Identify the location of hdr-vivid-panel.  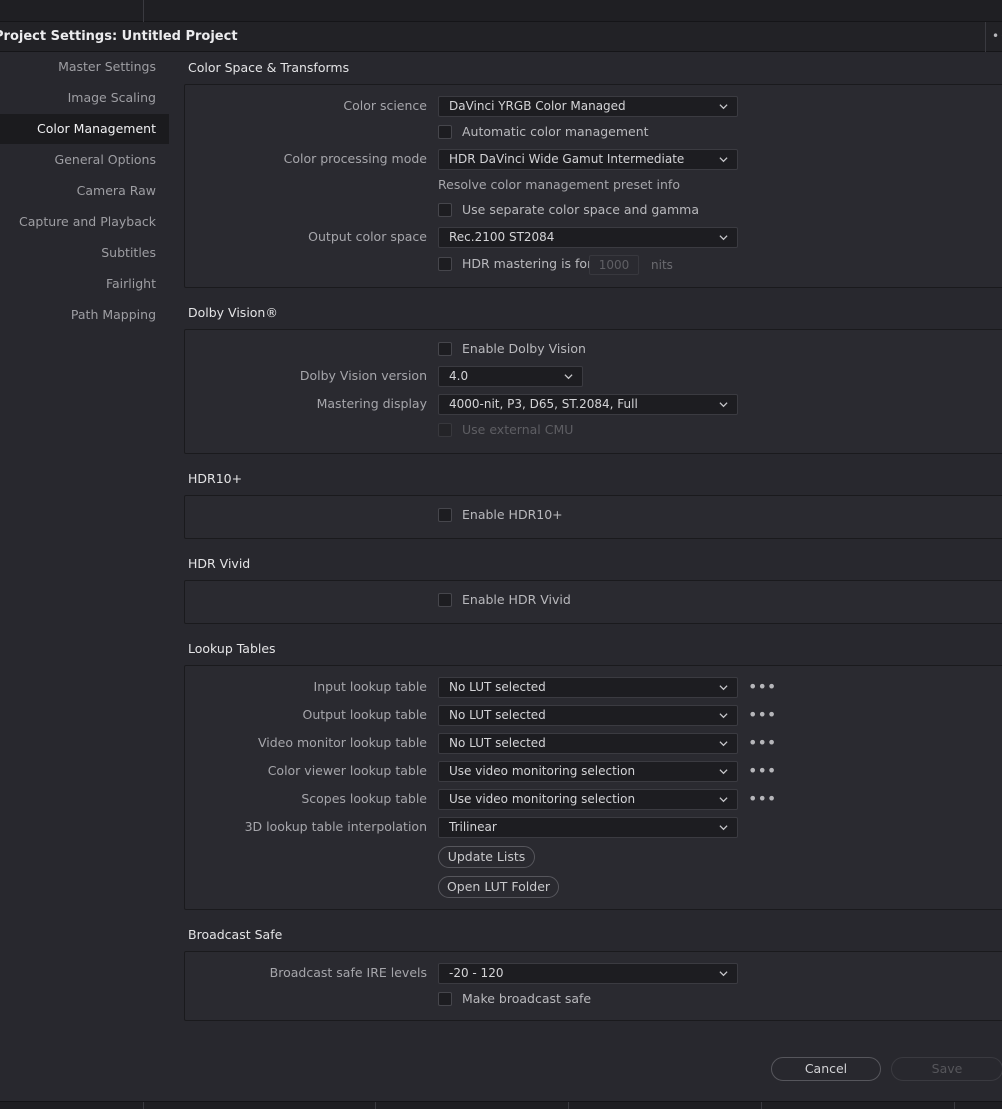
(593, 602).